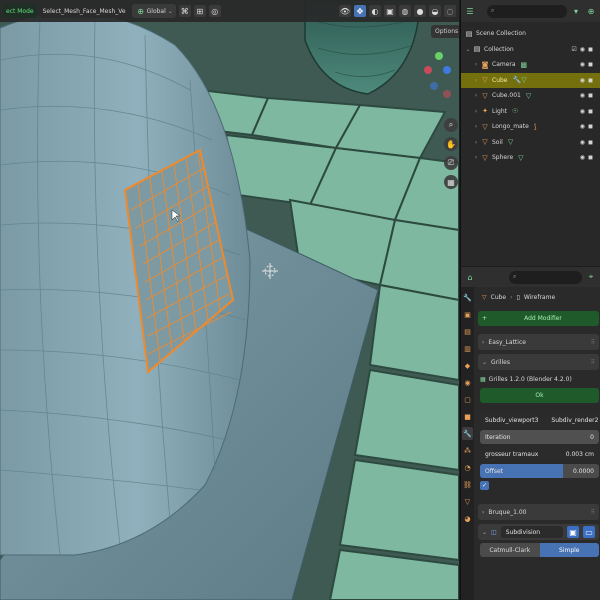 This screenshot has height=600, width=600. Describe the element at coordinates (345, 11) in the screenshot. I see `visibility-icon: 👁` at that location.